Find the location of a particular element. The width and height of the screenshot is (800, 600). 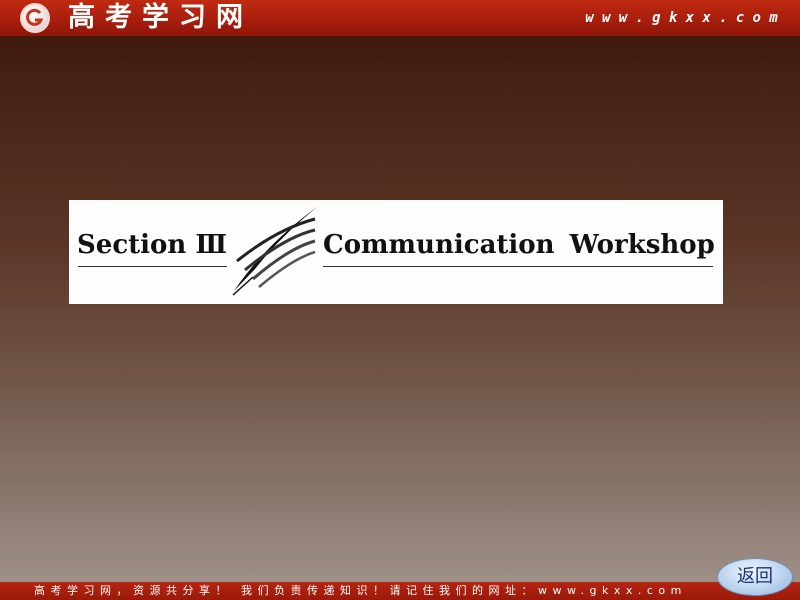

brush-stroke-icon is located at coordinates (274, 251).